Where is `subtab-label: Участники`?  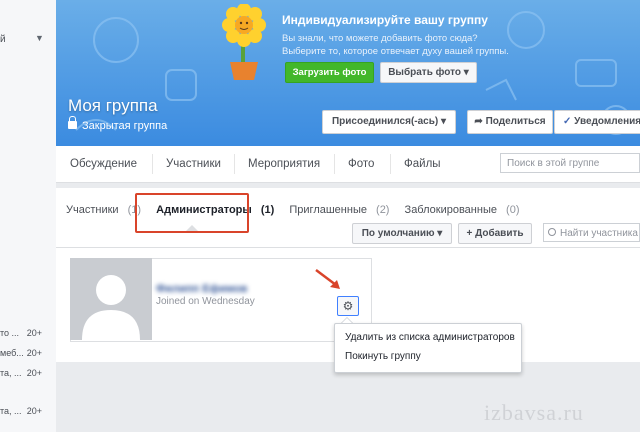 subtab-label: Участники is located at coordinates (92, 210).